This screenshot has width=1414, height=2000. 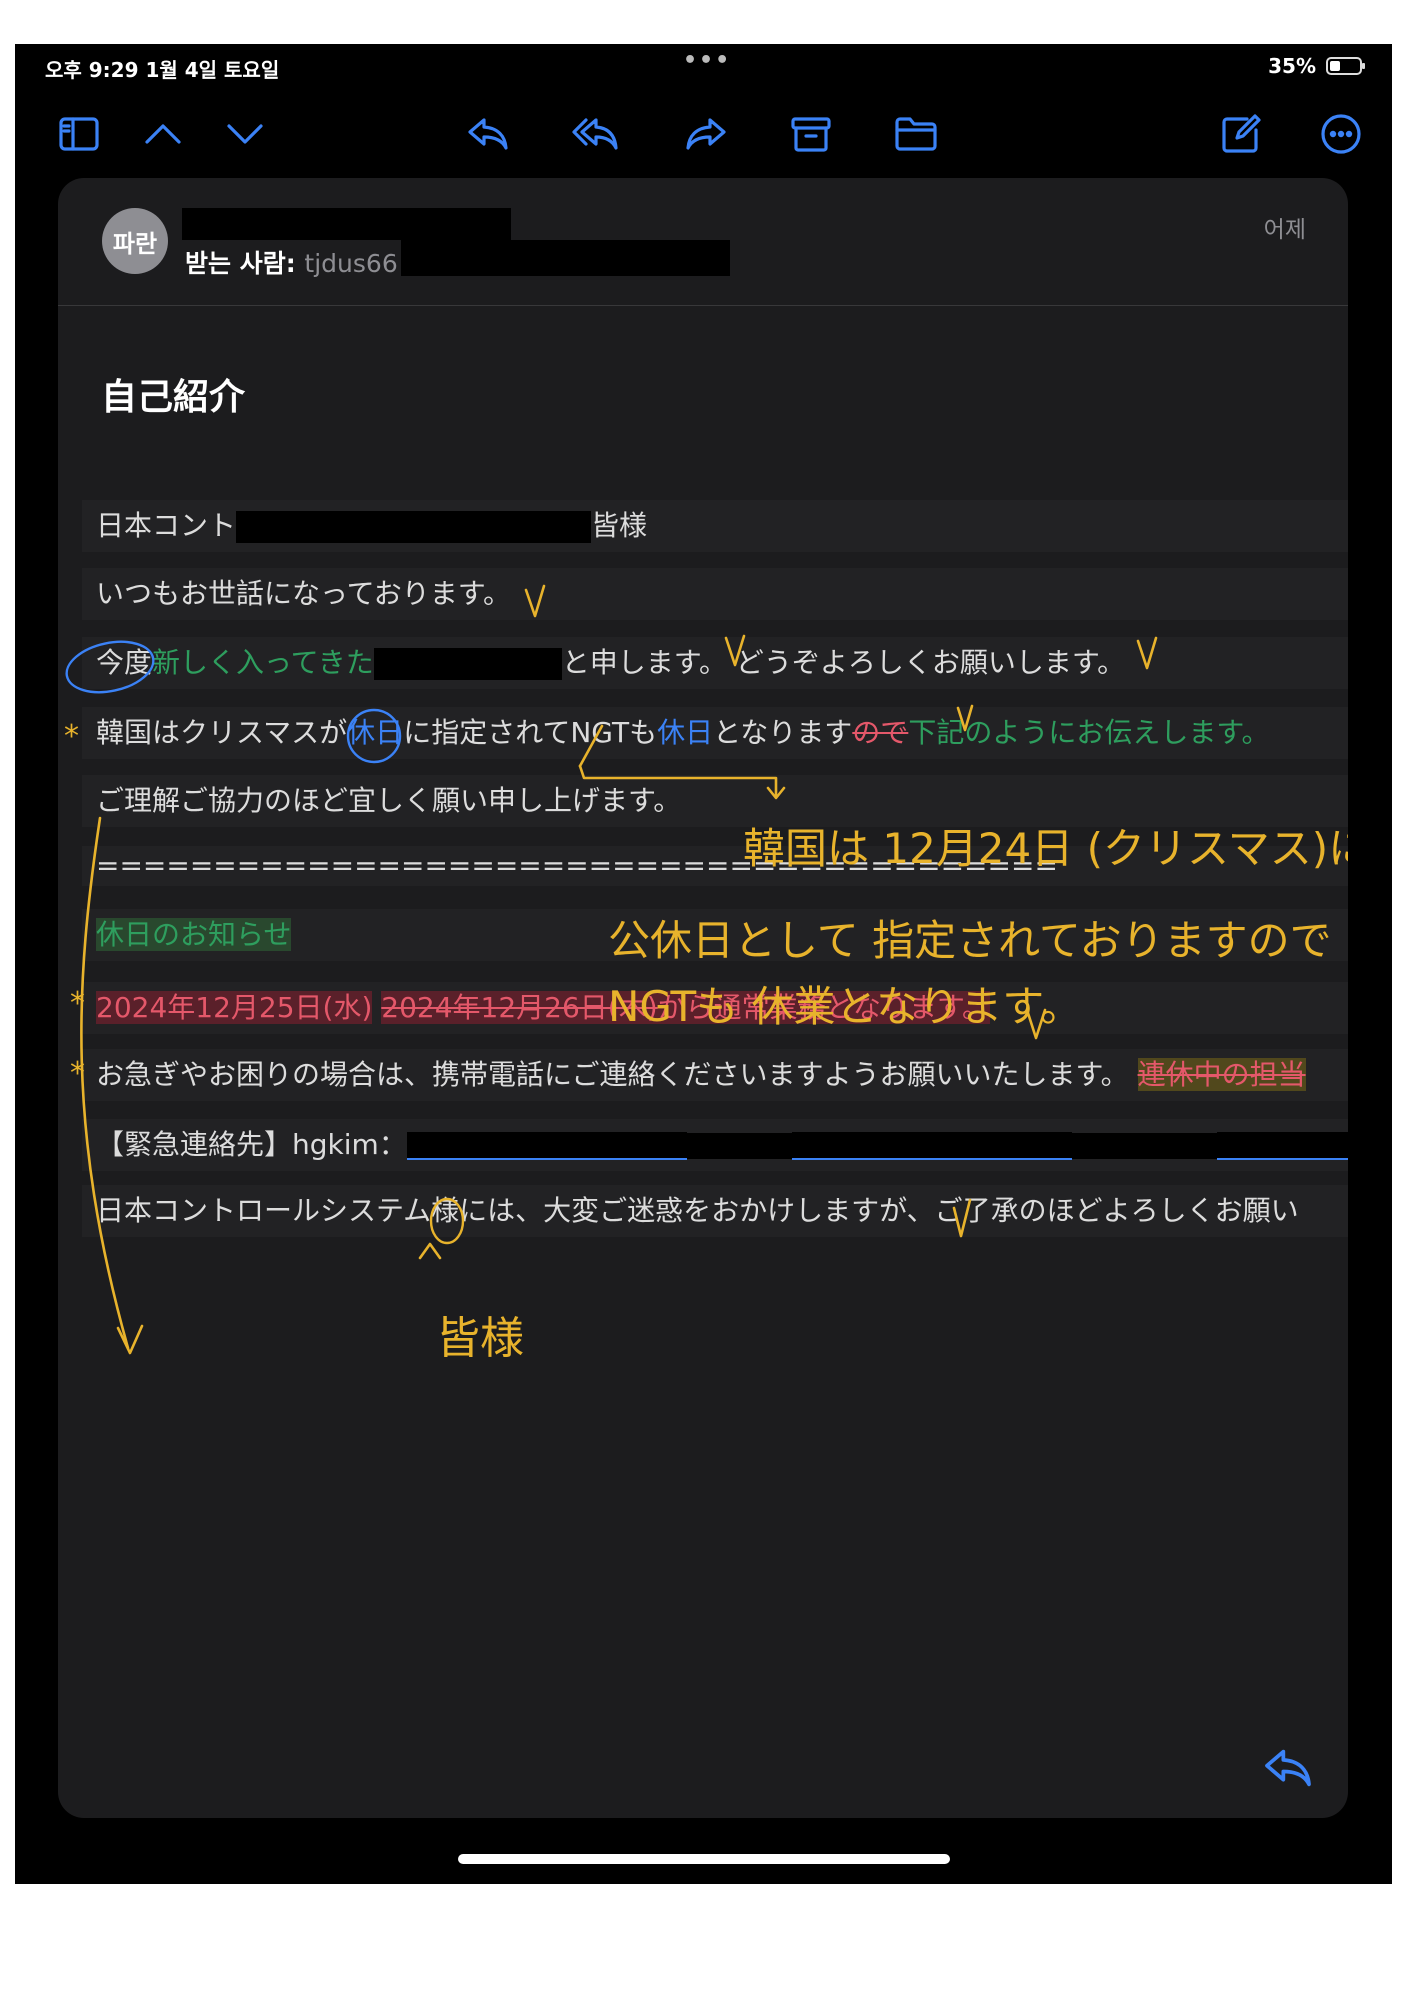 What do you see at coordinates (704, 1859) in the screenshot?
I see `home-indicator` at bounding box center [704, 1859].